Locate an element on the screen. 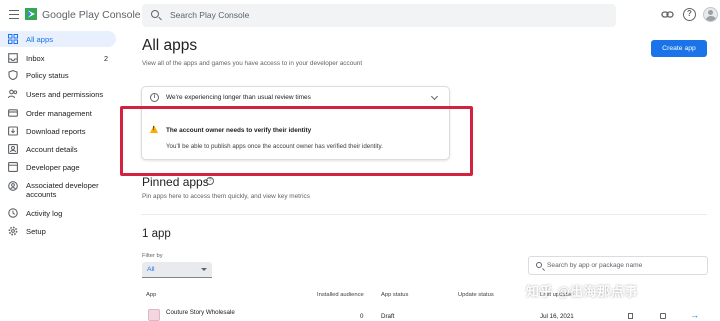  search-placeholder: Search Play Console is located at coordinates (209, 15).